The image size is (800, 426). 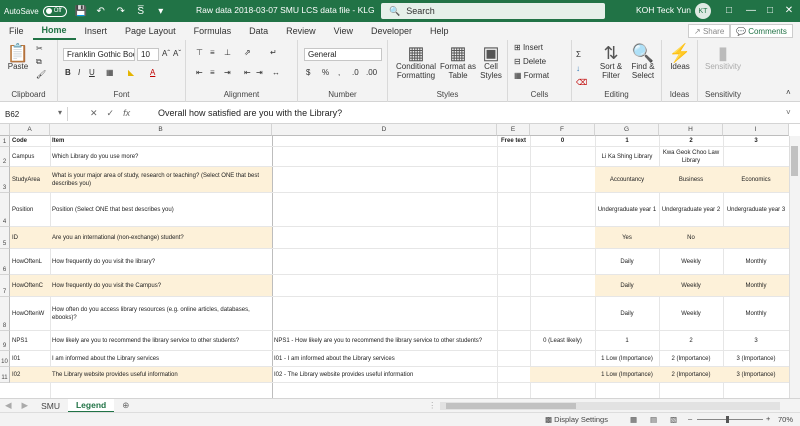 I want to click on grid-cell-g: Daily, so click(x=627, y=262).